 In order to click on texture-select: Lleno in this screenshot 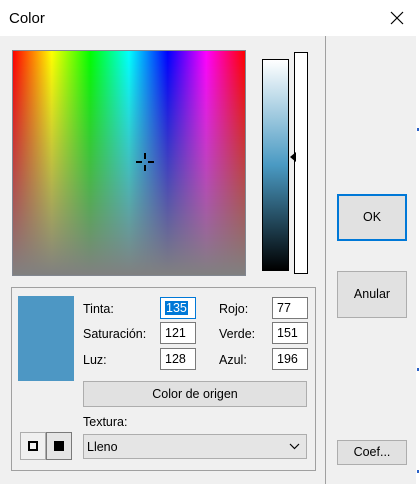, I will do `click(195, 446)`.